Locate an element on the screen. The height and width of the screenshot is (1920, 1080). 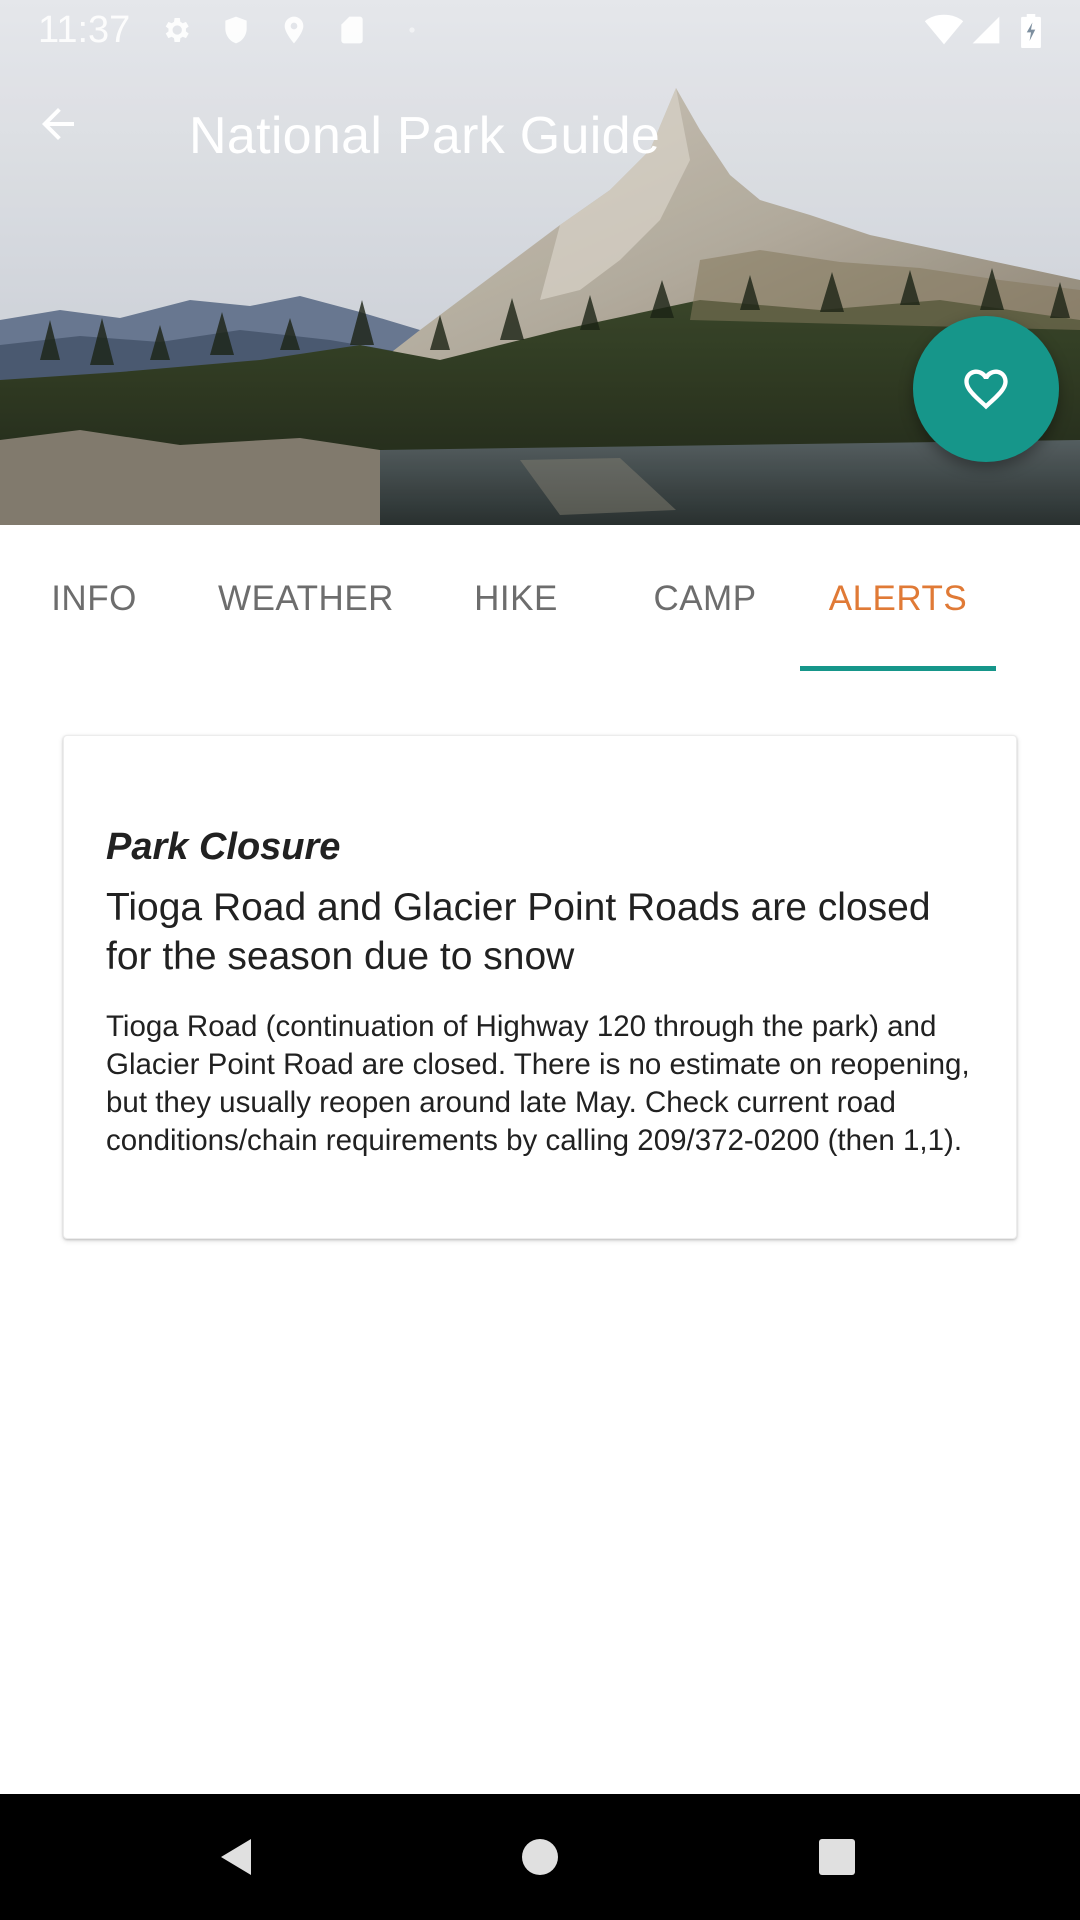
battery-icon is located at coordinates (1031, 31).